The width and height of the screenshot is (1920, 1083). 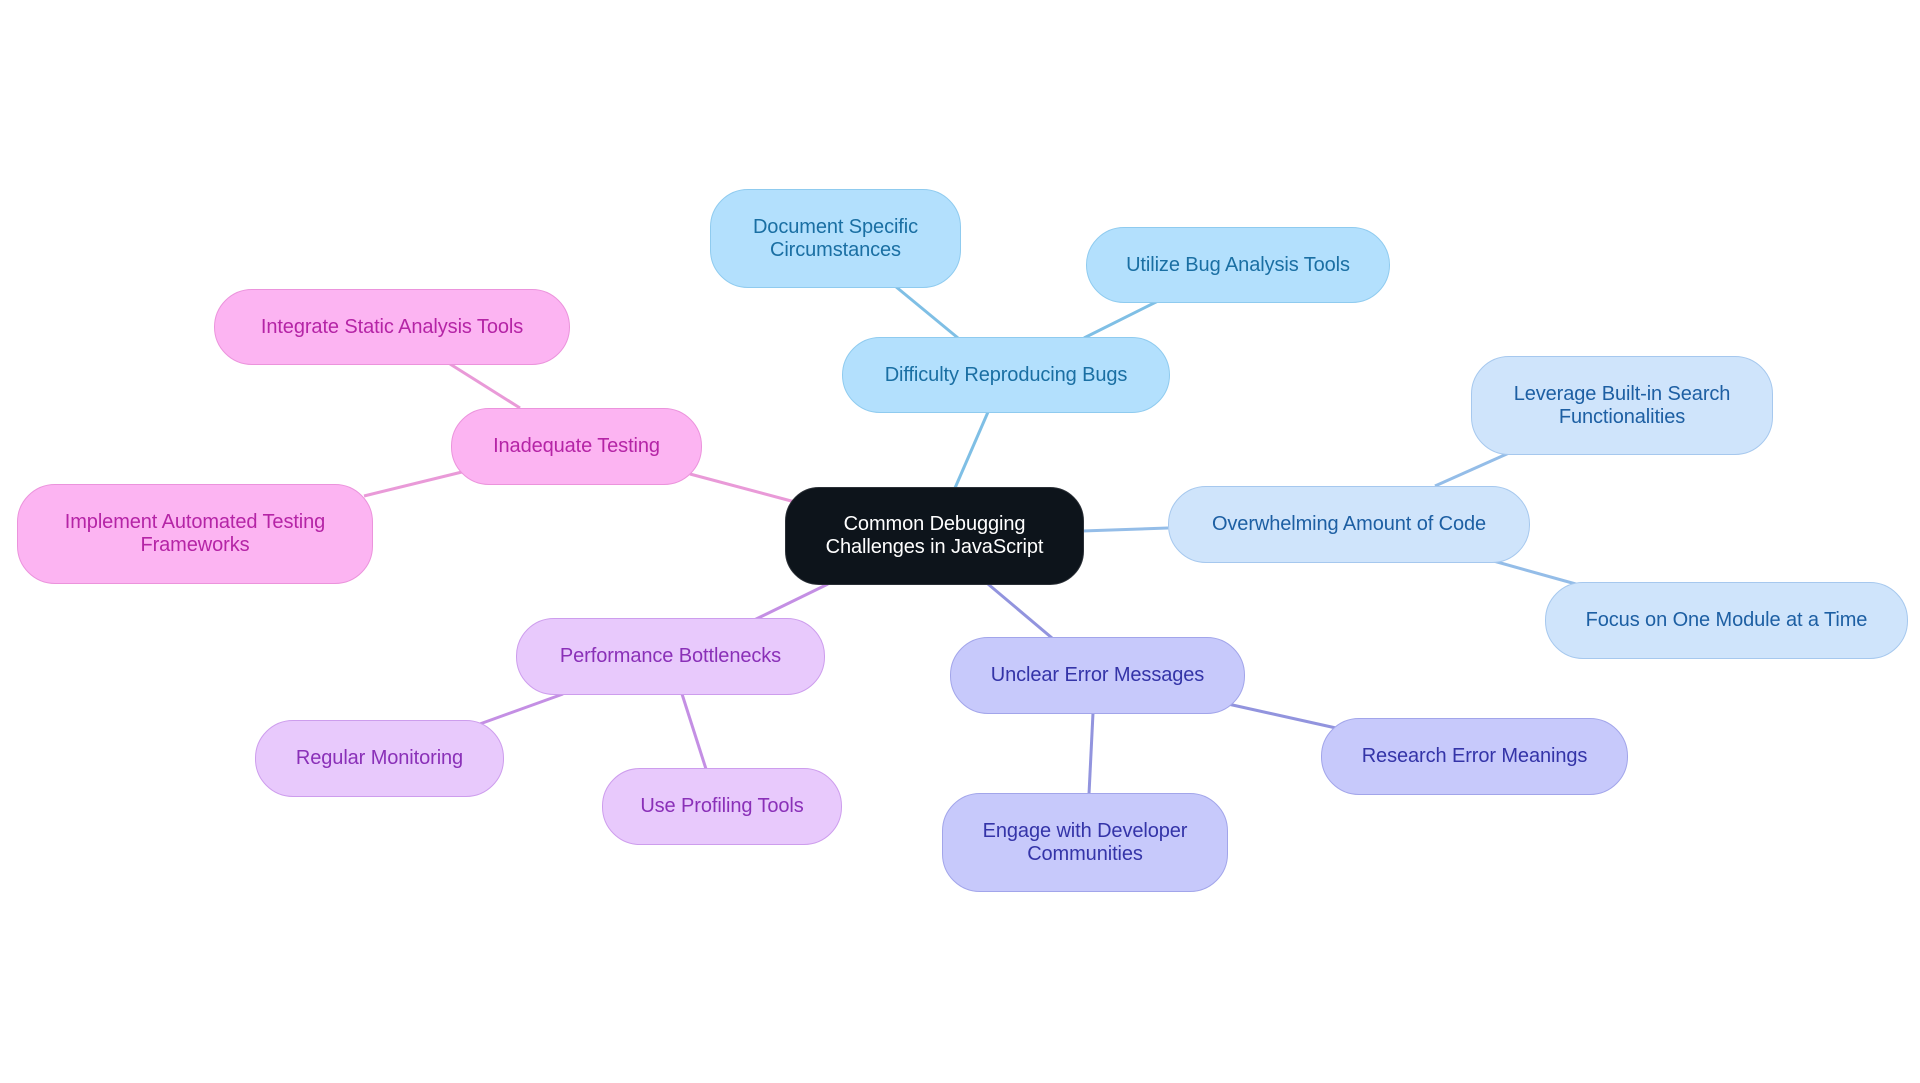 I want to click on leaf-label-line-1: Engage with Developer, so click(x=1085, y=830).